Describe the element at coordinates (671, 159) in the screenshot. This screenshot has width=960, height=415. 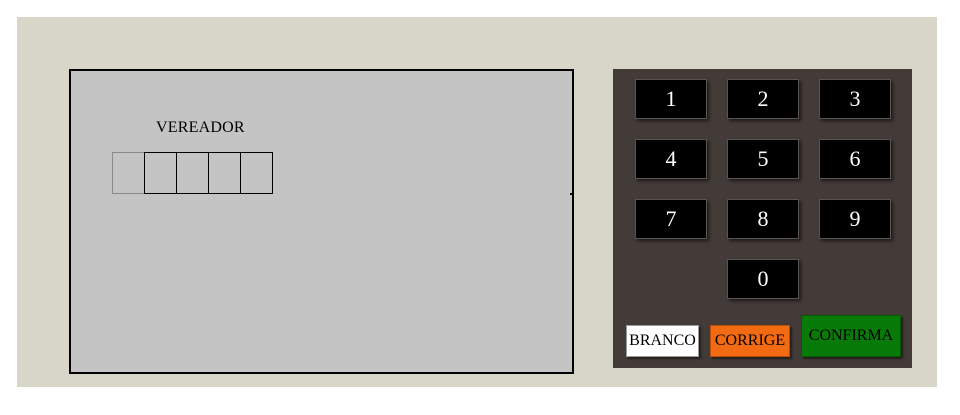
I see `key-4: 4` at that location.